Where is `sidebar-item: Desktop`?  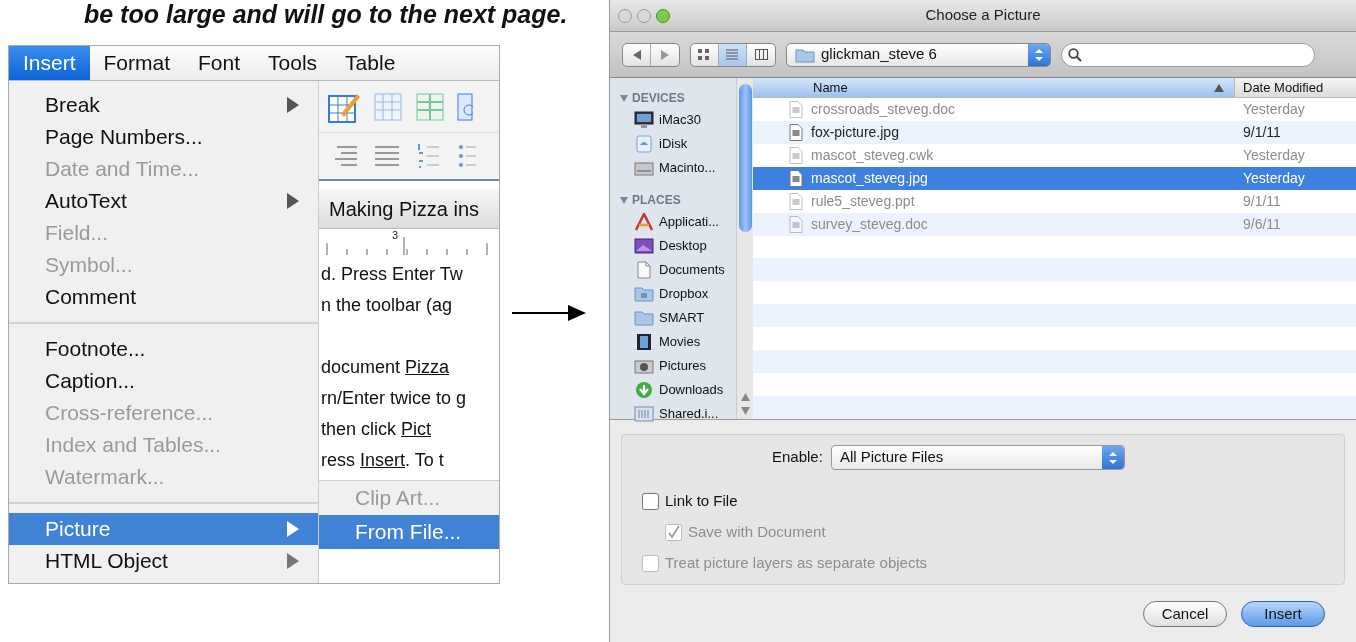
sidebar-item: Desktop is located at coordinates (673, 246).